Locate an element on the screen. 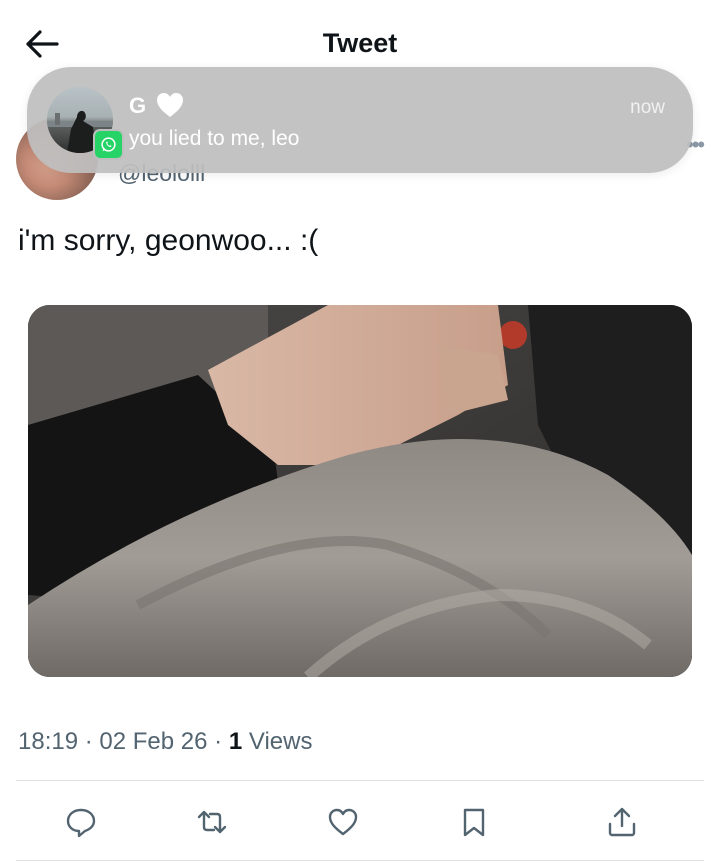 Image resolution: width=720 pixels, height=865 pixels. heart-outline-icon is located at coordinates (343, 822).